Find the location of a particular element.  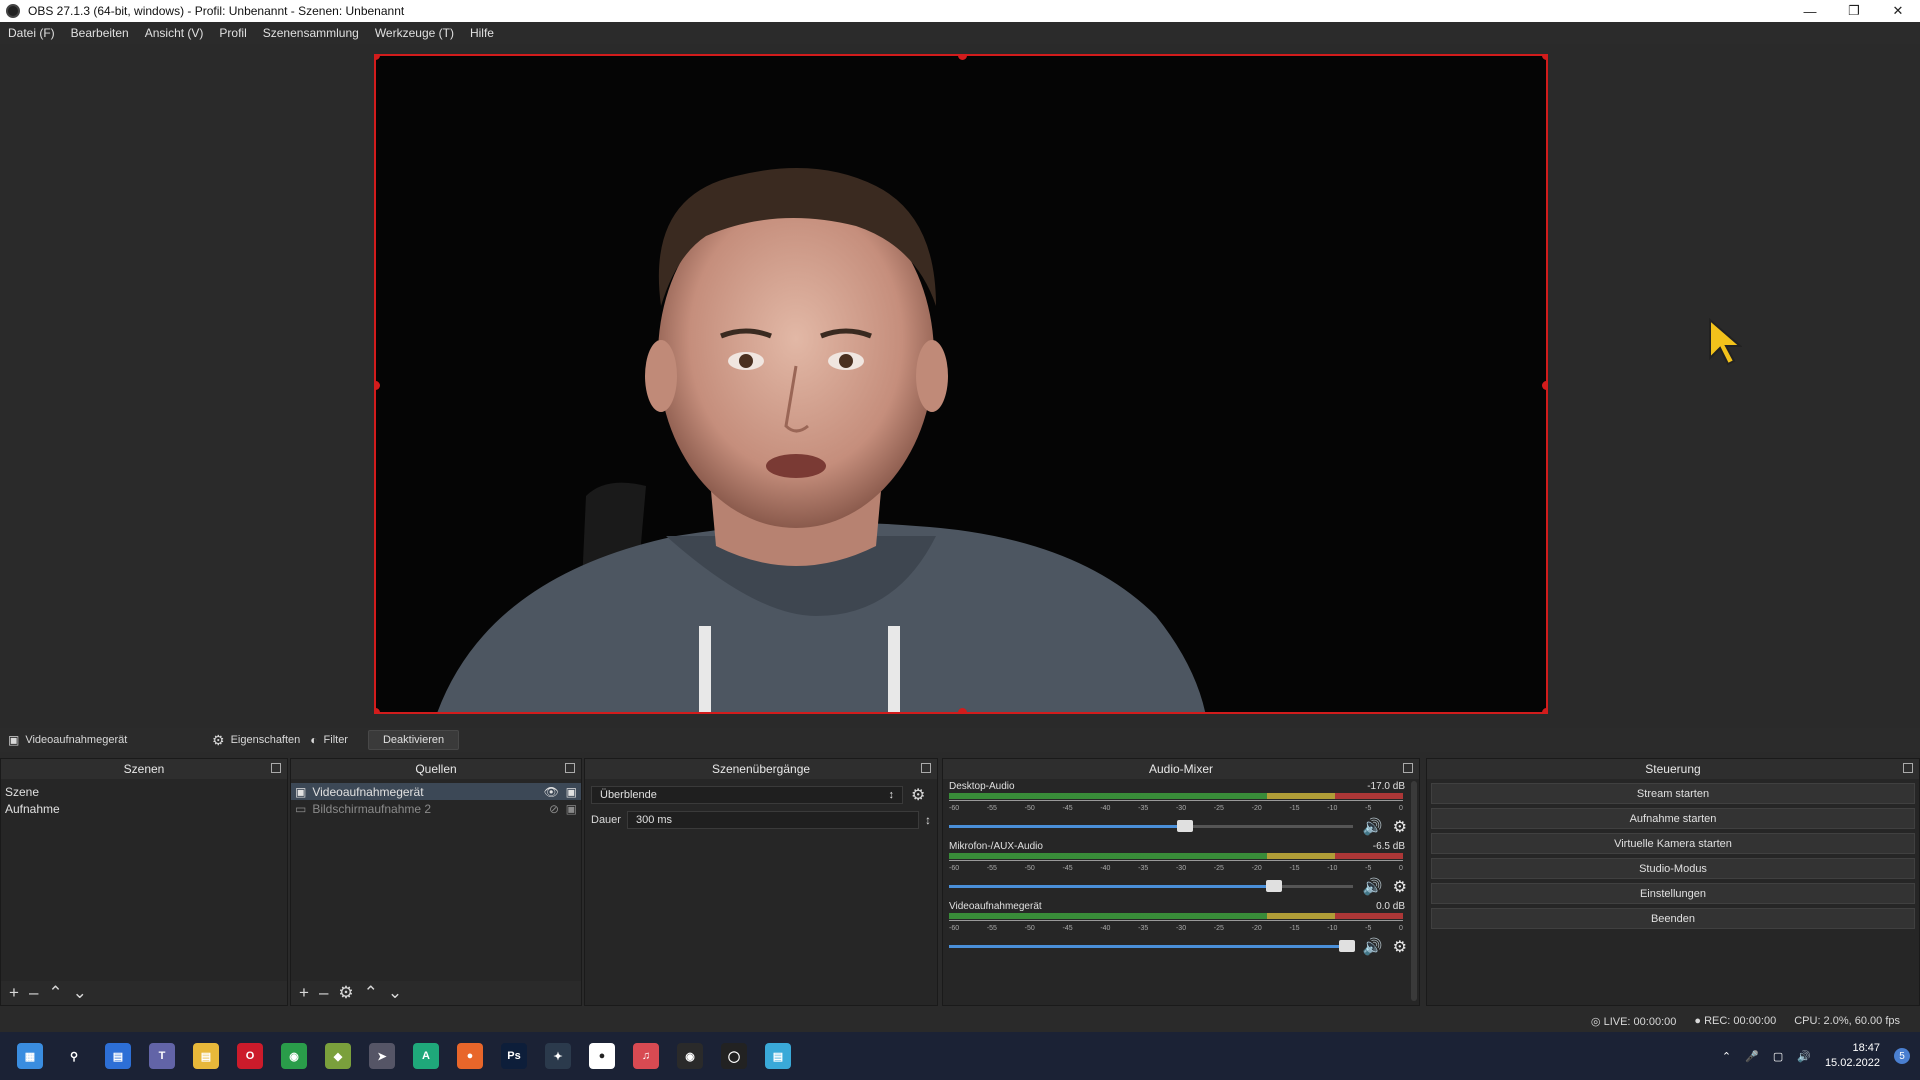

chrome-icon: ◉ is located at coordinates (294, 1056).